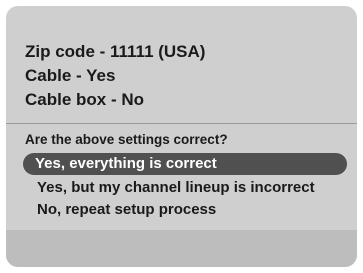  Describe the element at coordinates (126, 209) in the screenshot. I see `option-repeat-setup: No, repeat setup process` at that location.